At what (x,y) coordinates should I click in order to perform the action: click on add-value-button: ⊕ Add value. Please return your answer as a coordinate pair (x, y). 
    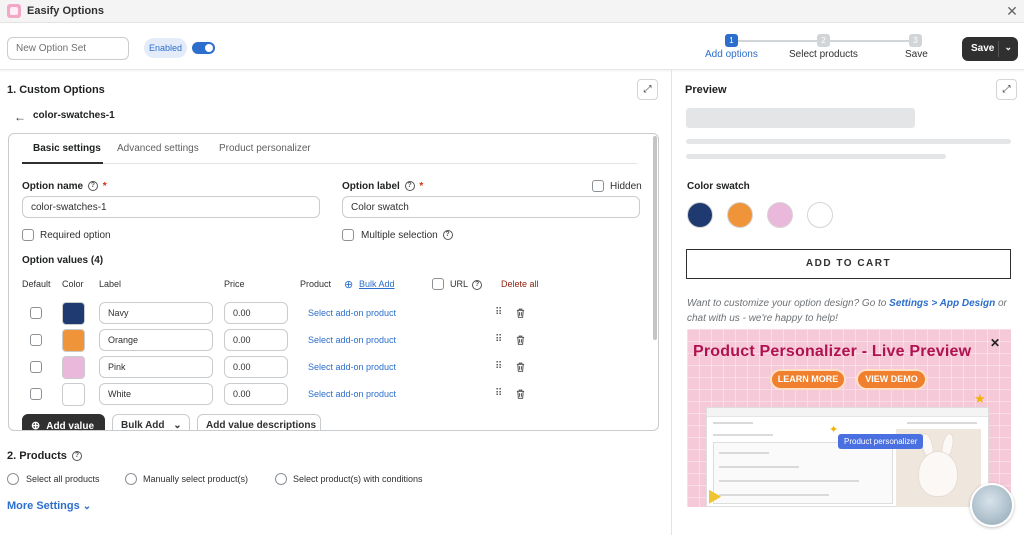
    Looking at the image, I should click on (63, 422).